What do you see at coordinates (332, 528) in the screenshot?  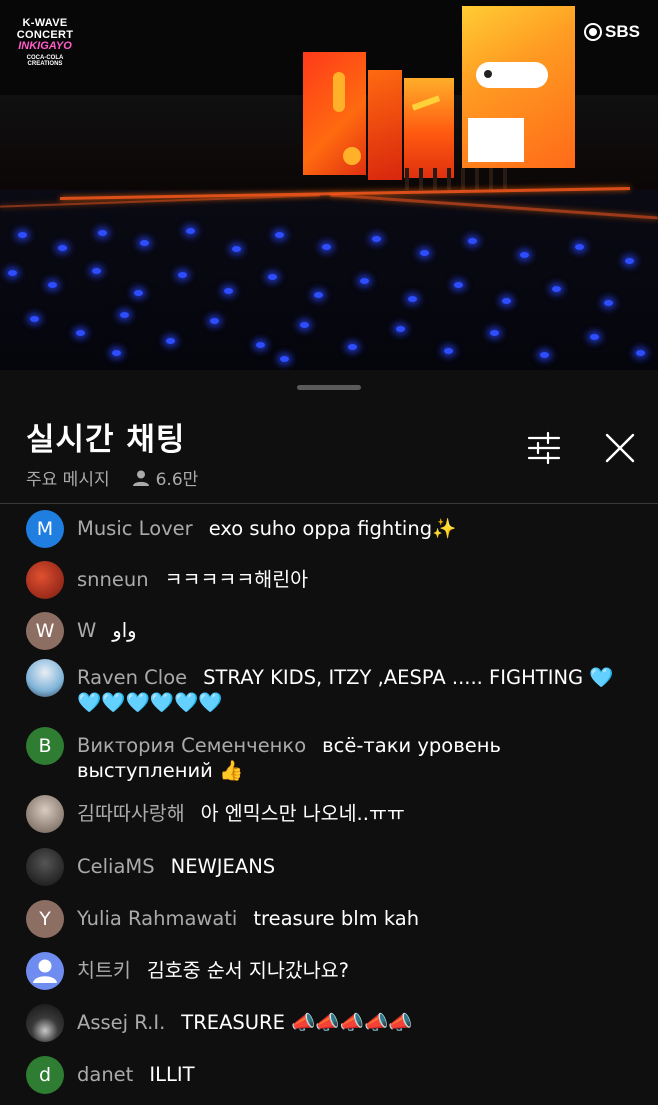 I see `message-text: exo suho oppa fighting✨` at bounding box center [332, 528].